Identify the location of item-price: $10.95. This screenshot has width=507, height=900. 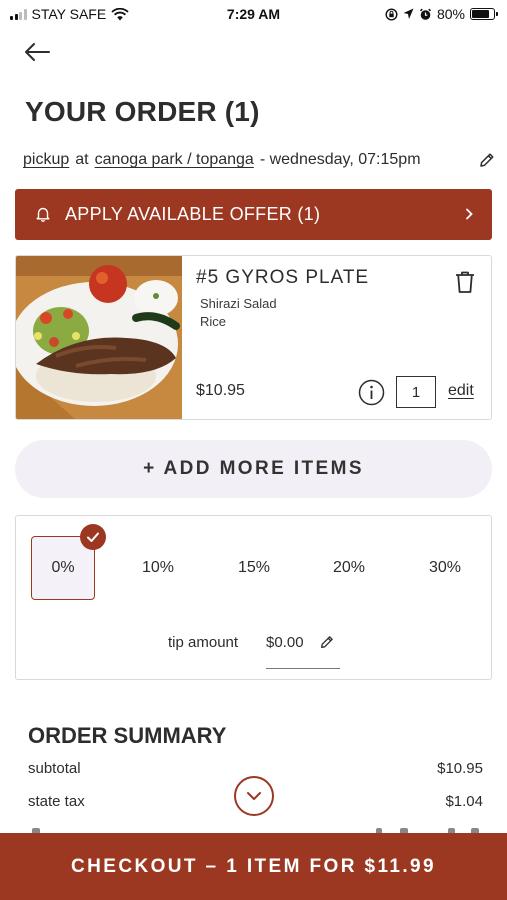
(220, 390).